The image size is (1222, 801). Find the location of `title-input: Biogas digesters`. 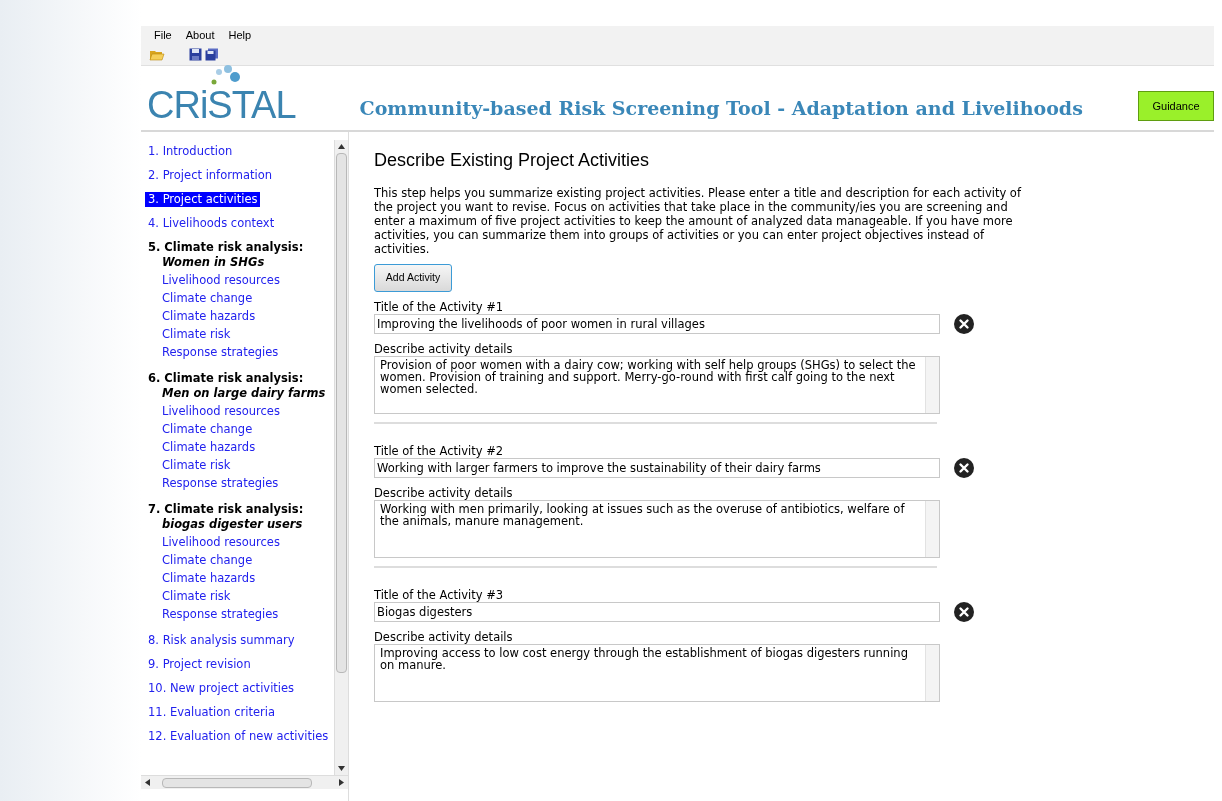

title-input: Biogas digesters is located at coordinates (657, 612).